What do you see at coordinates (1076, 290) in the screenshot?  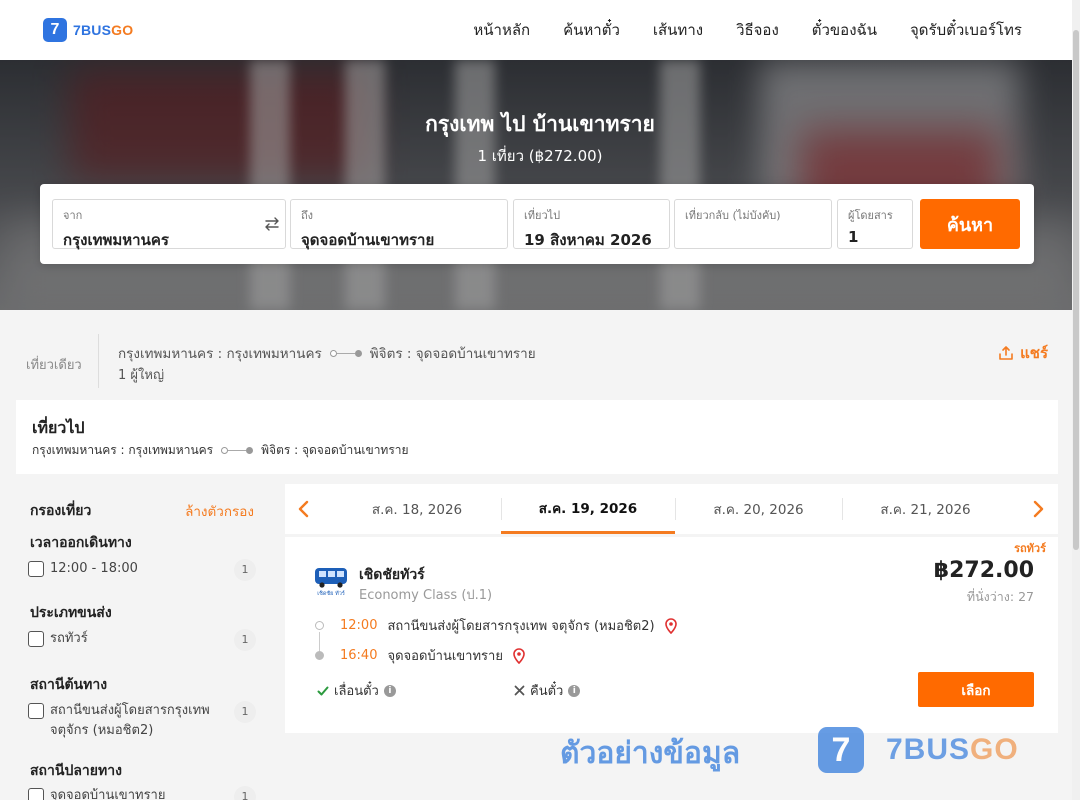 I see `scrollbar-thumb` at bounding box center [1076, 290].